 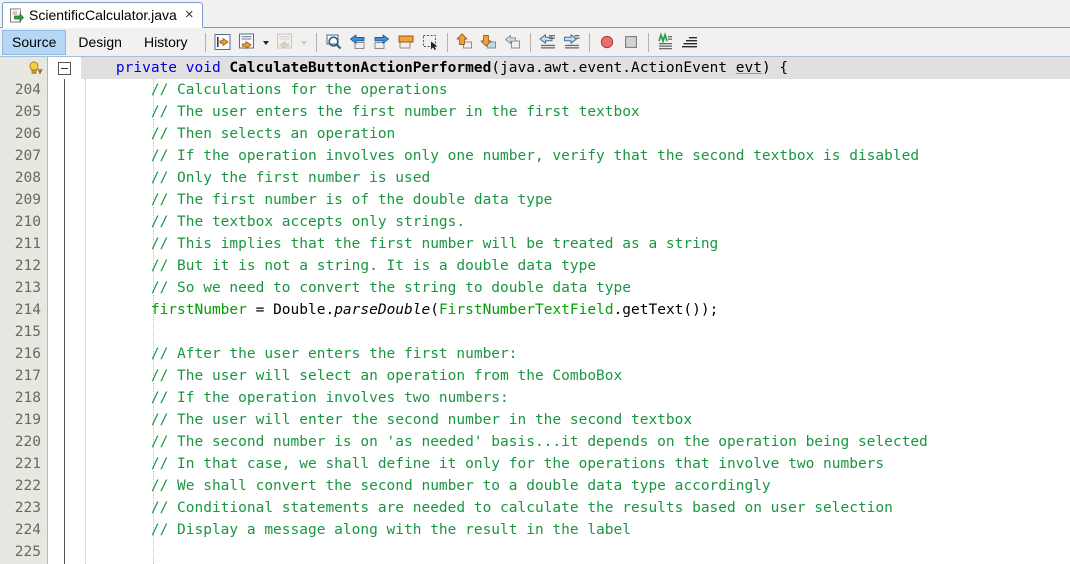 What do you see at coordinates (64, 68) in the screenshot?
I see `collapse-fold-icon` at bounding box center [64, 68].